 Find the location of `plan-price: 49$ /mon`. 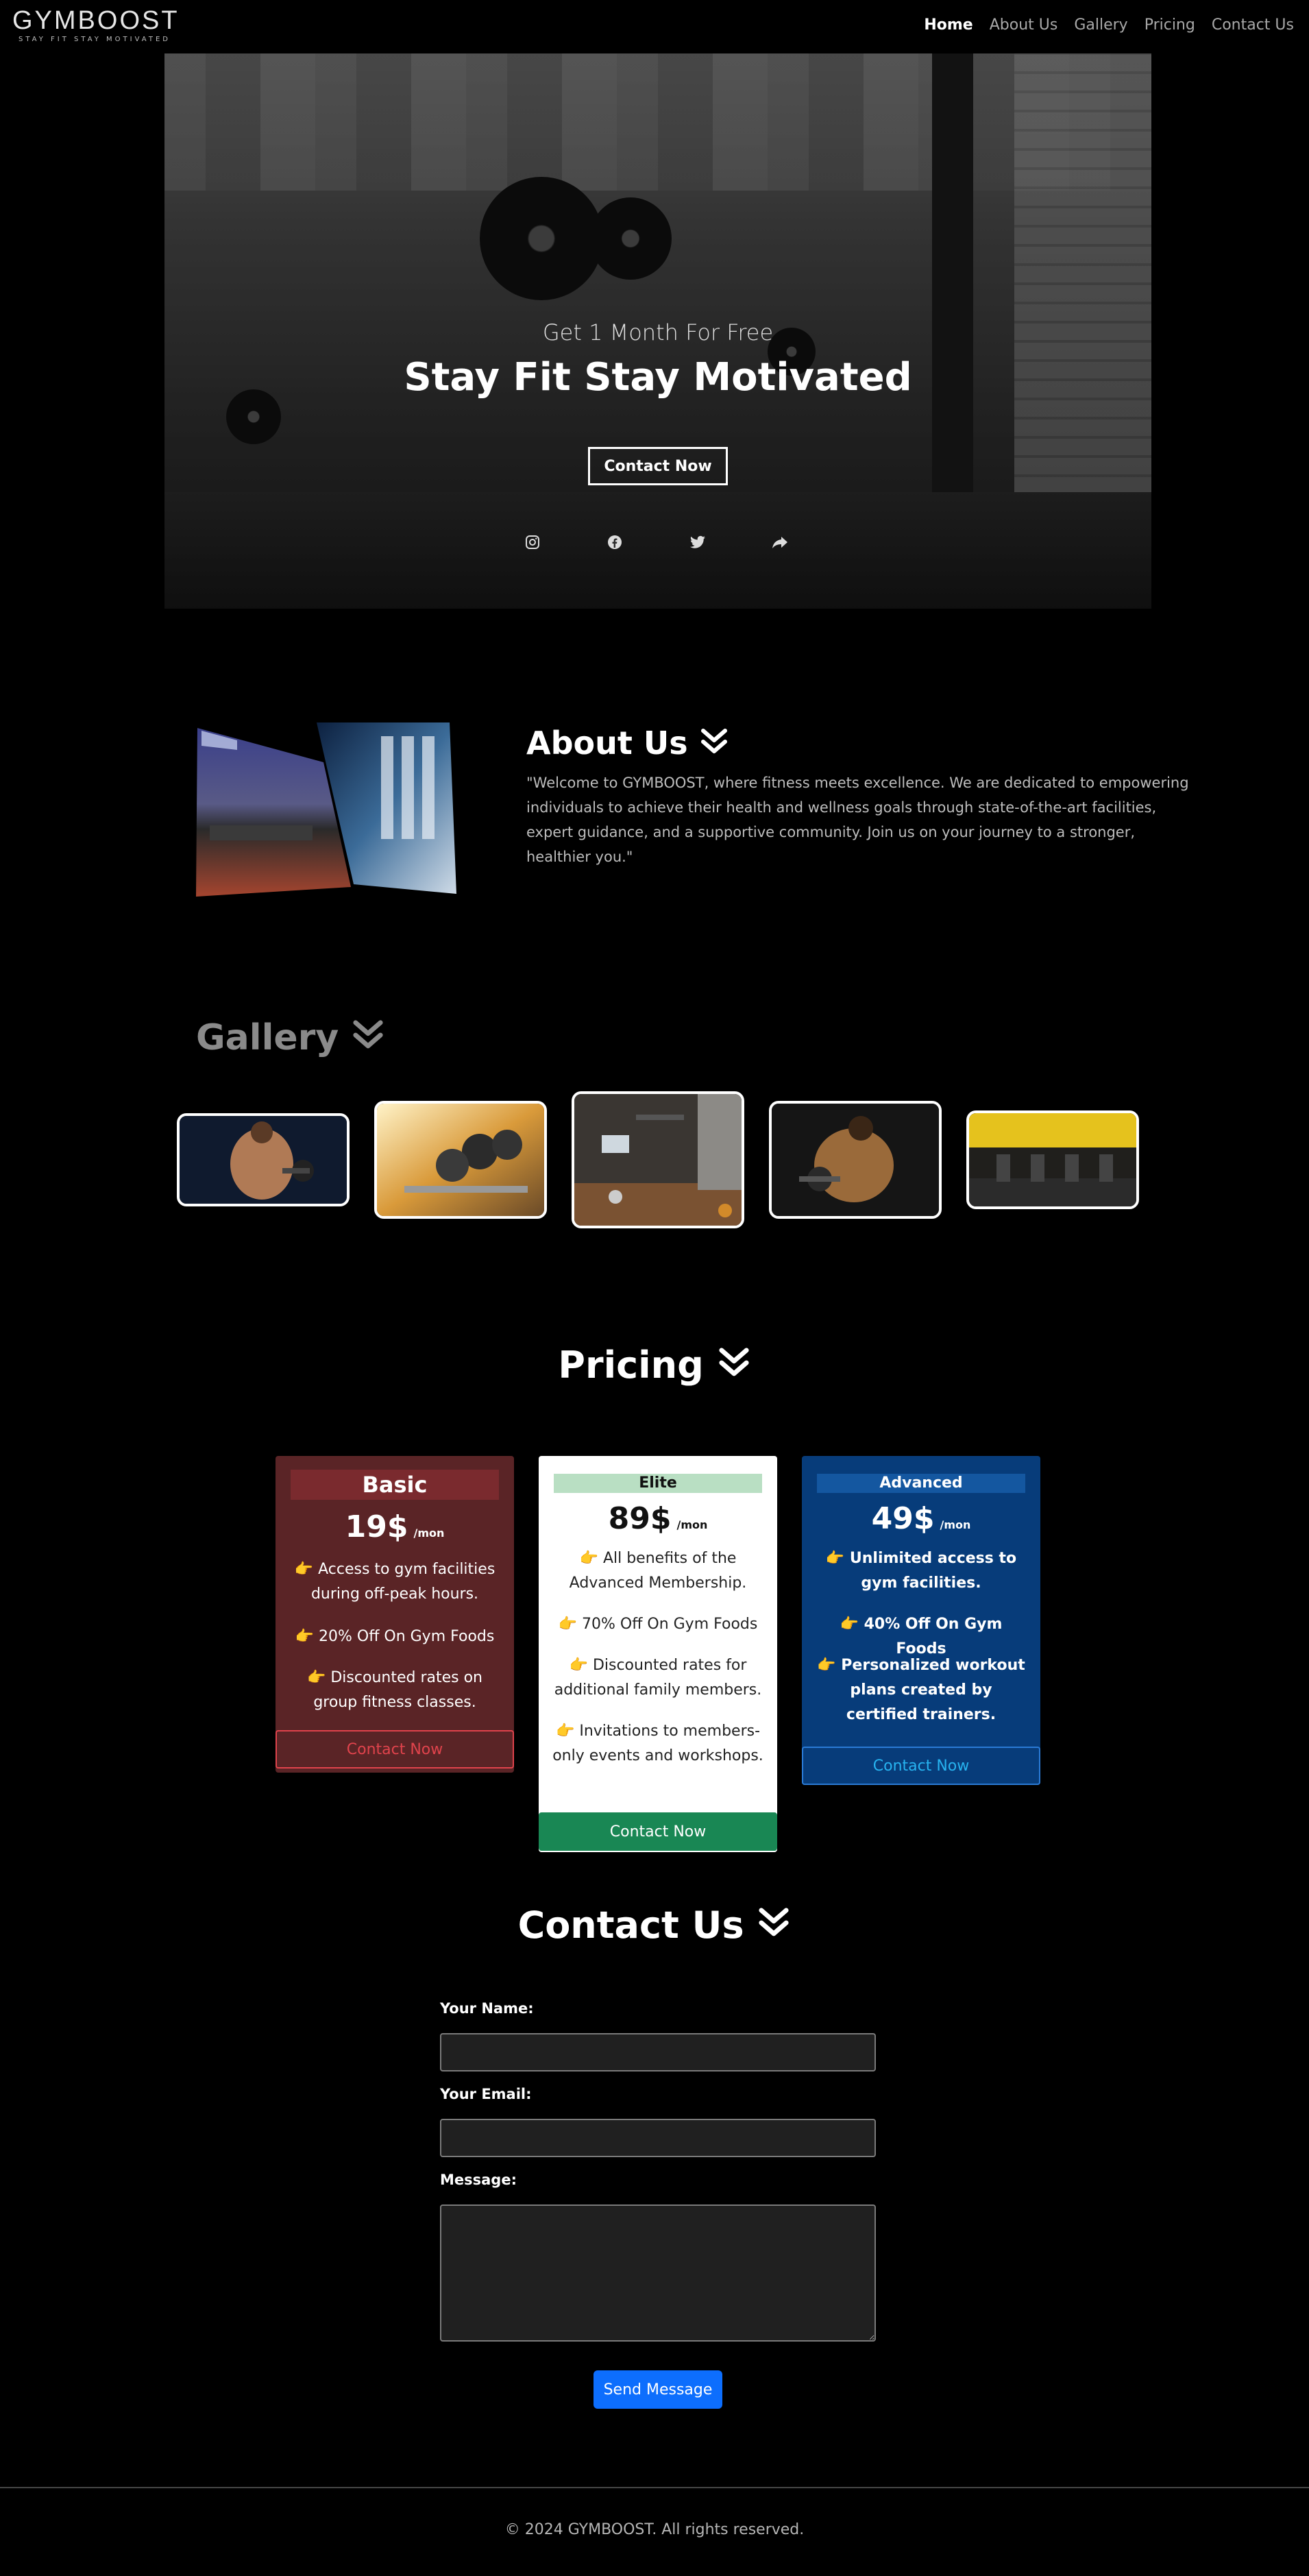

plan-price: 49$ /mon is located at coordinates (921, 1518).